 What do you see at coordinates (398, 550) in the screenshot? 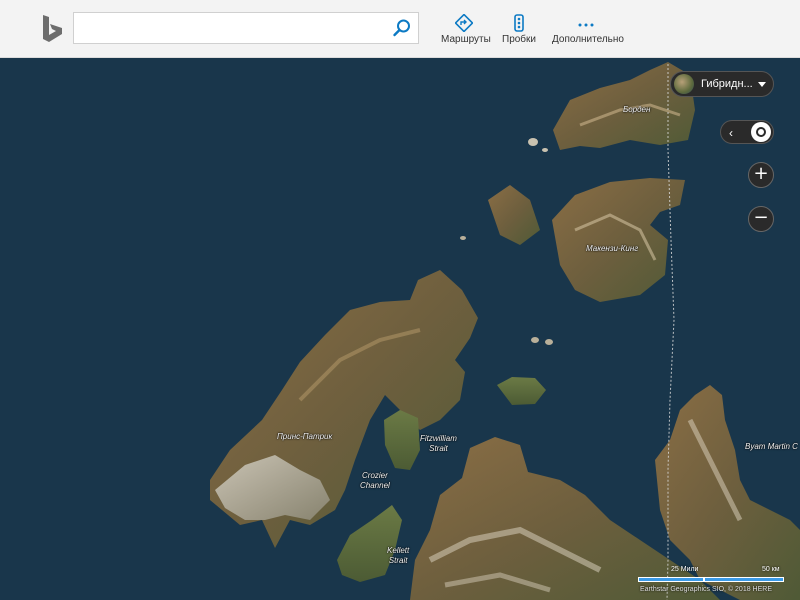
I see `kellett-line1: Kellett` at bounding box center [398, 550].